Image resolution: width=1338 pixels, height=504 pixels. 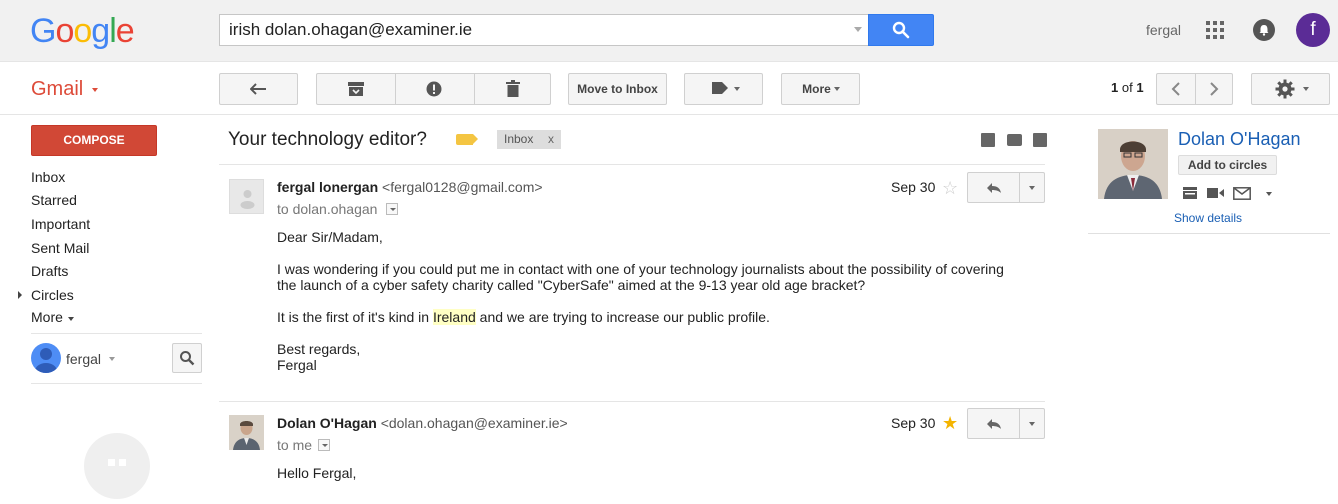 What do you see at coordinates (52, 295) in the screenshot?
I see `sidebar-item-circles: Circles` at bounding box center [52, 295].